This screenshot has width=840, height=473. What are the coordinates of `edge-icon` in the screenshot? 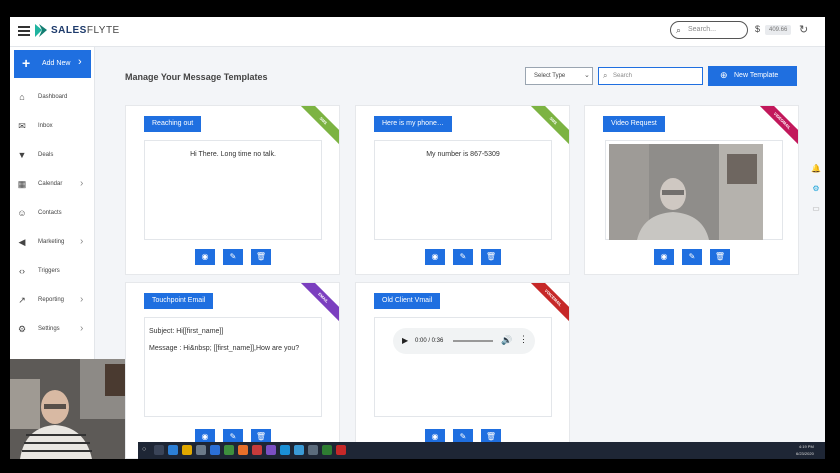 It's located at (173, 450).